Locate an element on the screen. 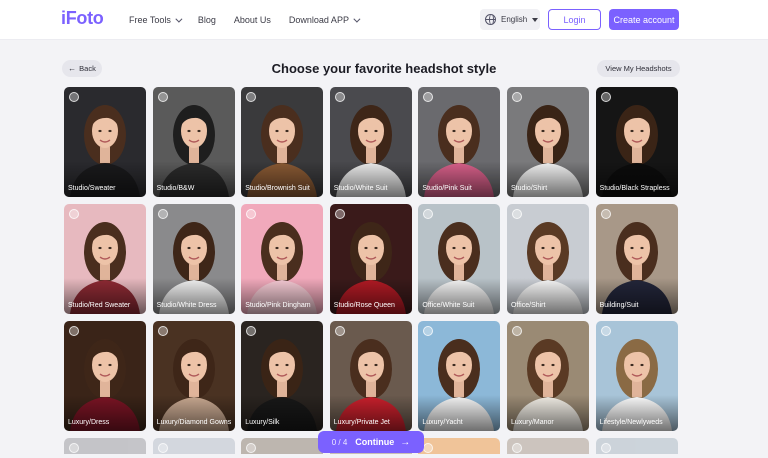  style-card: Luxury/Diamond Gowns is located at coordinates (193, 376).